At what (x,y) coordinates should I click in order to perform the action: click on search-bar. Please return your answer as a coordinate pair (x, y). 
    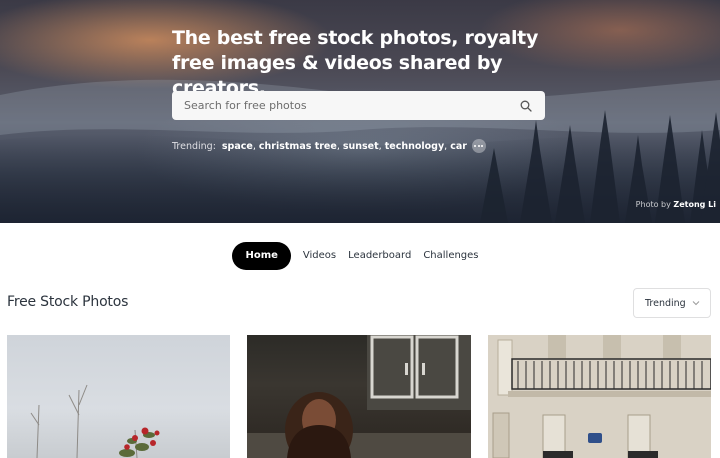
    Looking at the image, I should click on (358, 105).